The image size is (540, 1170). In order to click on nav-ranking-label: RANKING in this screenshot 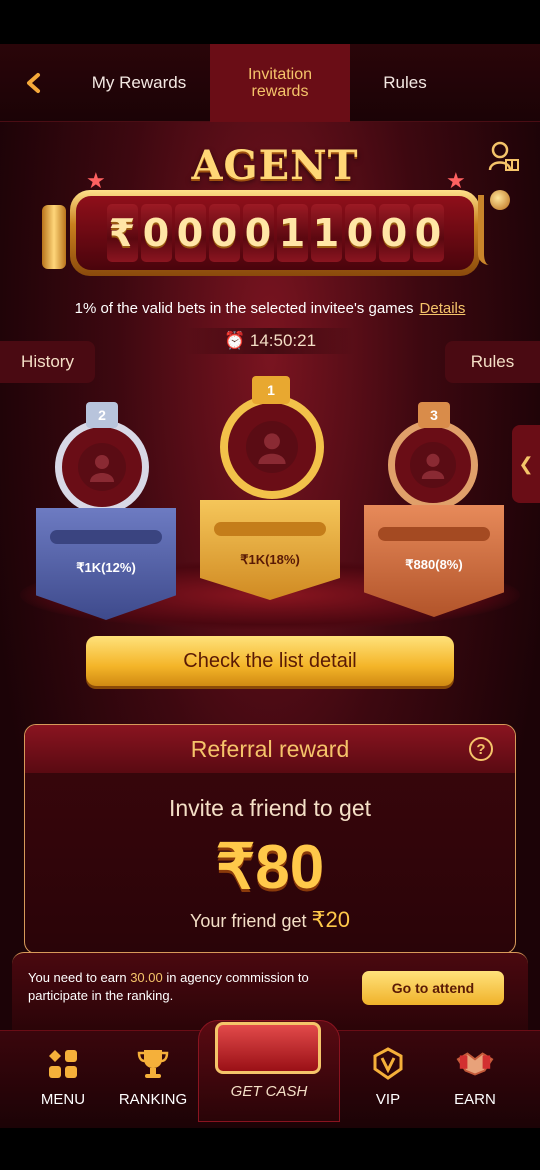, I will do `click(153, 1099)`.